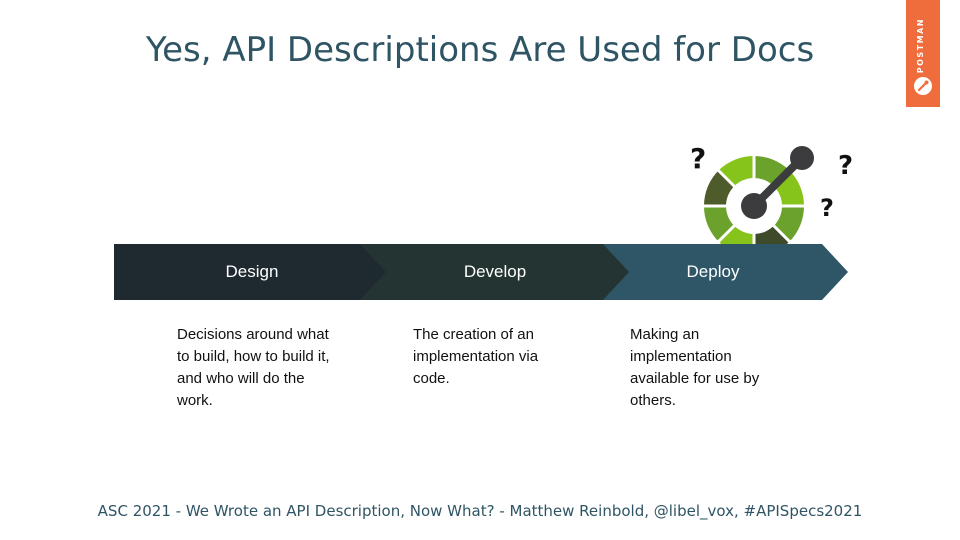 The width and height of the screenshot is (960, 540). I want to click on develop-description-line: code., so click(431, 378).